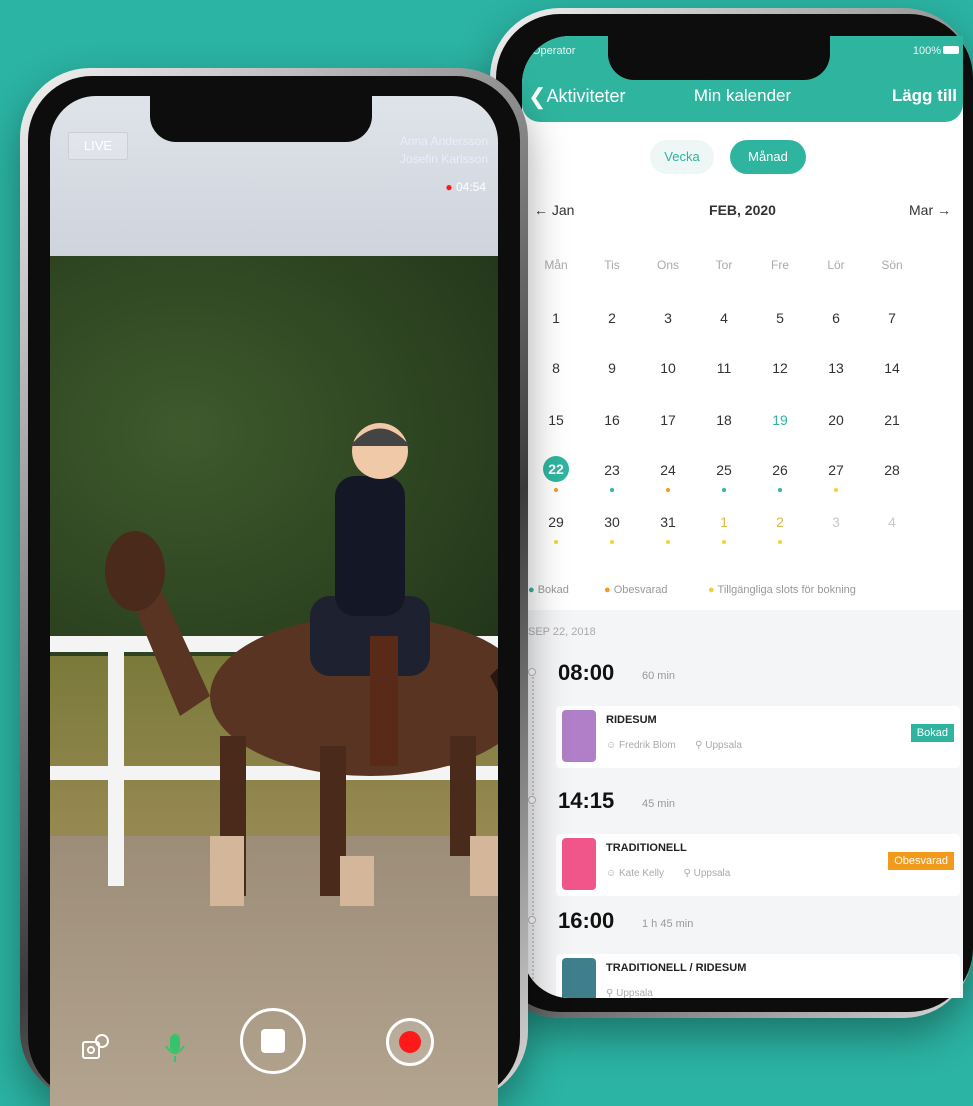 This screenshot has height=1106, width=973. I want to click on current-month: FEB, 2020, so click(742, 210).